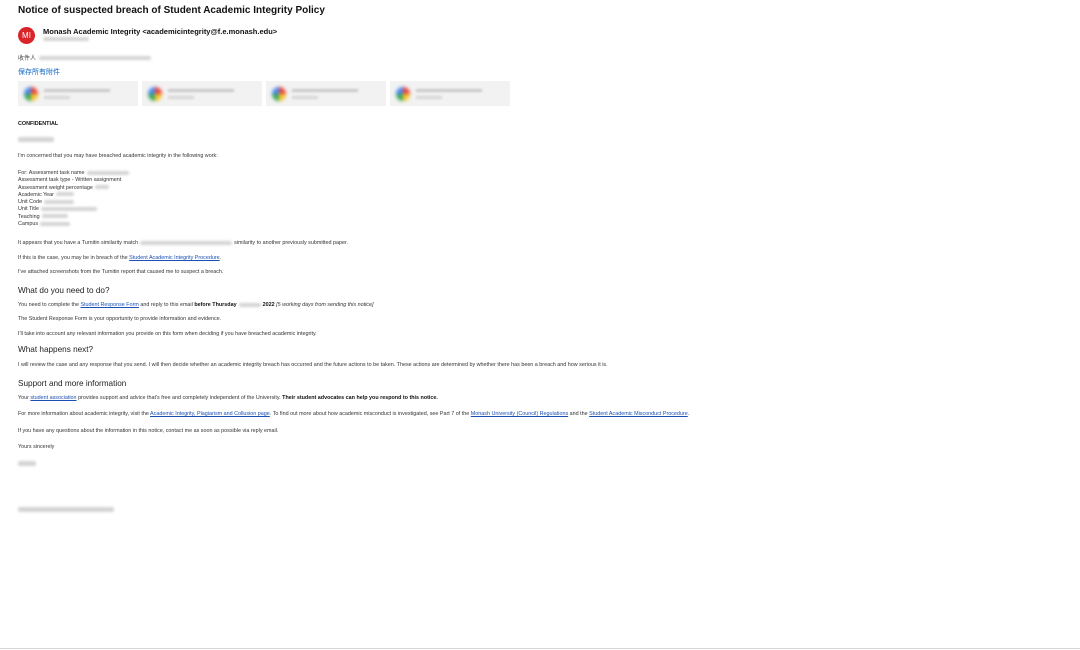 The height and width of the screenshot is (650, 1080). Describe the element at coordinates (39, 72) in the screenshot. I see `save-all-attachments-link: 保存所有附件` at that location.